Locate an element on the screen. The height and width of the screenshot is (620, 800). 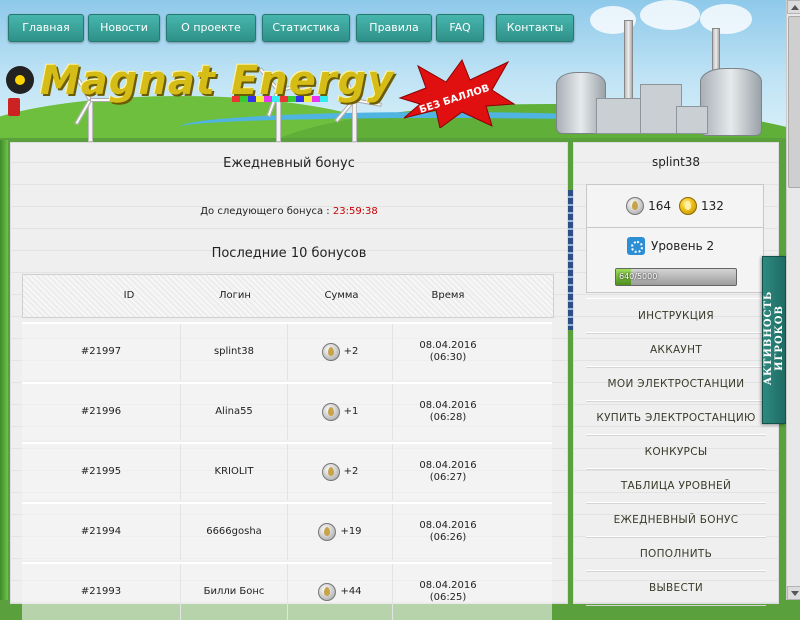
row-amount: +19 is located at coordinates (340, 532).